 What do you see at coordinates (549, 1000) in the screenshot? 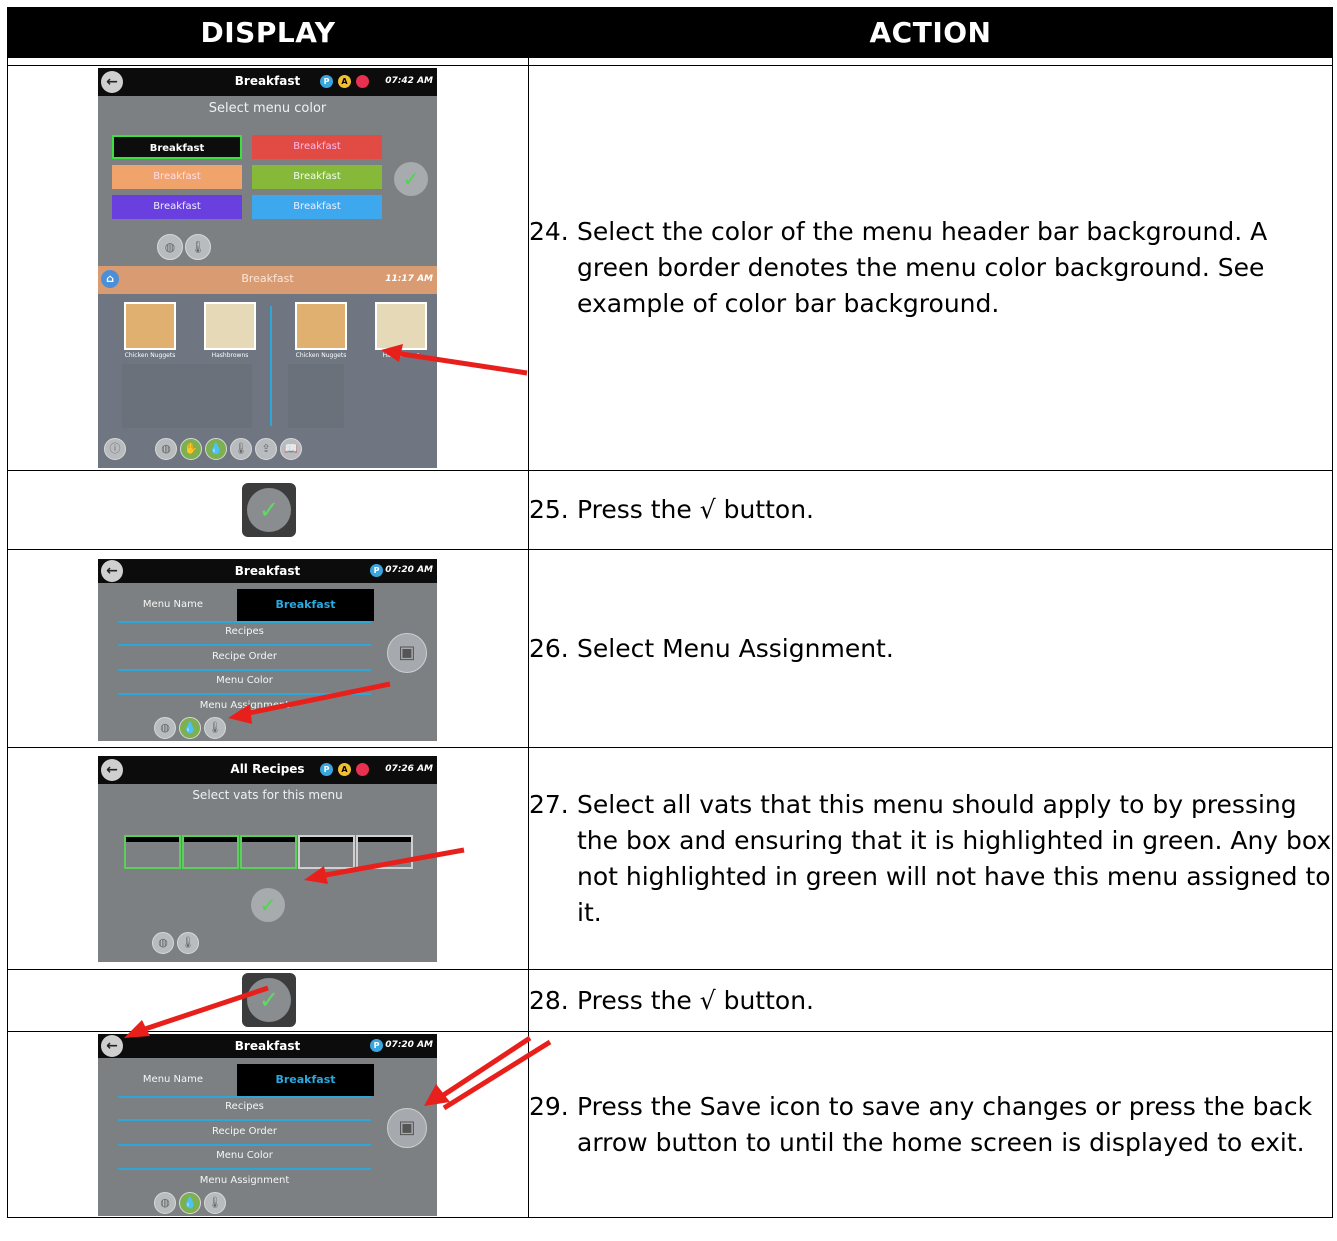
I see `step-number: 28.` at bounding box center [549, 1000].